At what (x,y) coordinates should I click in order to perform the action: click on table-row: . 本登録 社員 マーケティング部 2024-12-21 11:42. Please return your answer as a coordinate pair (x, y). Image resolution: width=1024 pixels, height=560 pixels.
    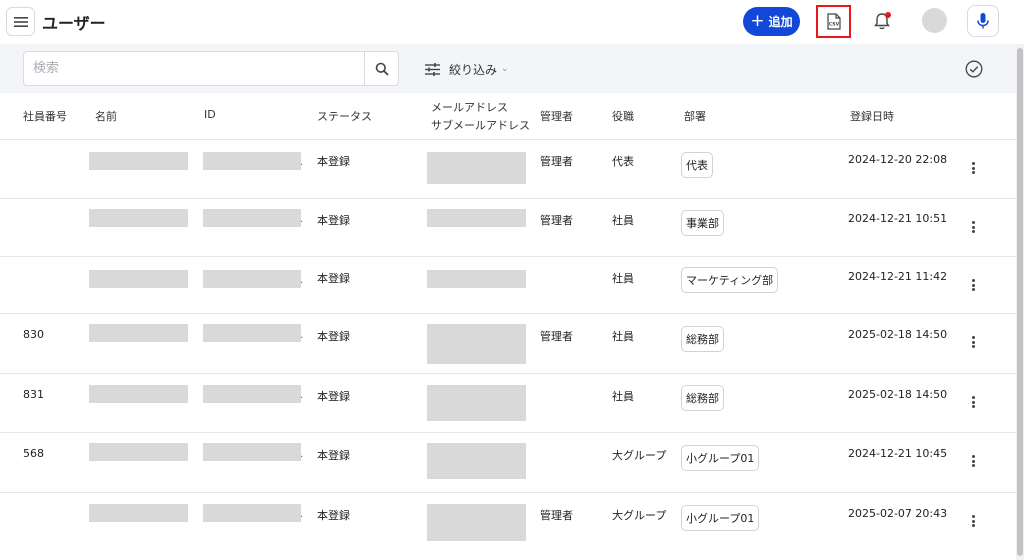
    Looking at the image, I should click on (508, 285).